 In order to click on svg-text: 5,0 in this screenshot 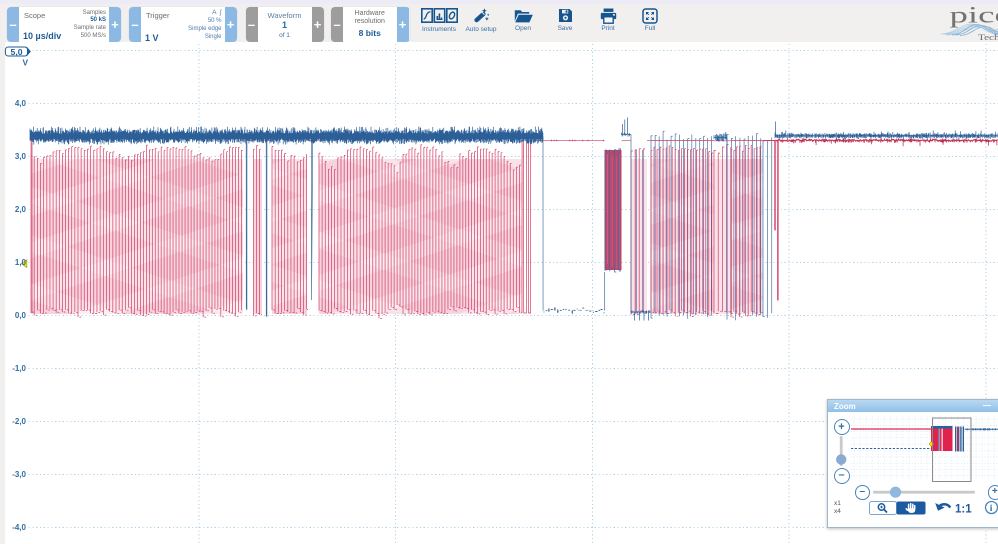, I will do `click(17, 52)`.